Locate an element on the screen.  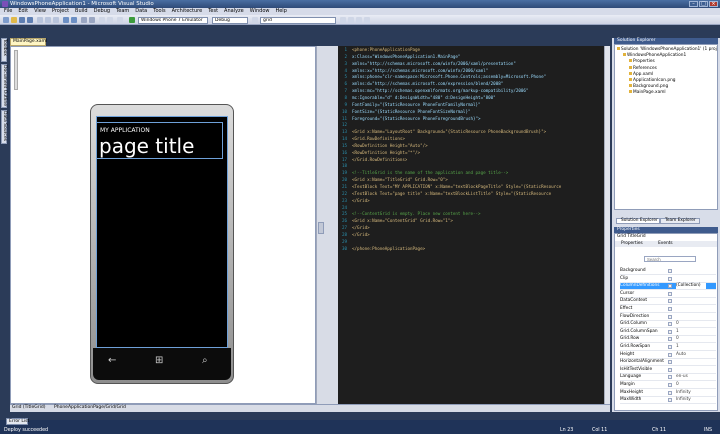
solution-tree-item: References is located at coordinates (643, 68).